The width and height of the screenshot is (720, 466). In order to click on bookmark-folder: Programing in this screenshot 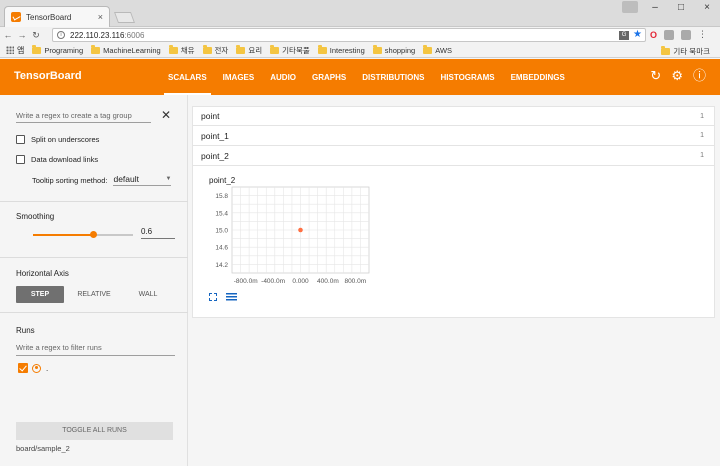, I will do `click(57, 49)`.